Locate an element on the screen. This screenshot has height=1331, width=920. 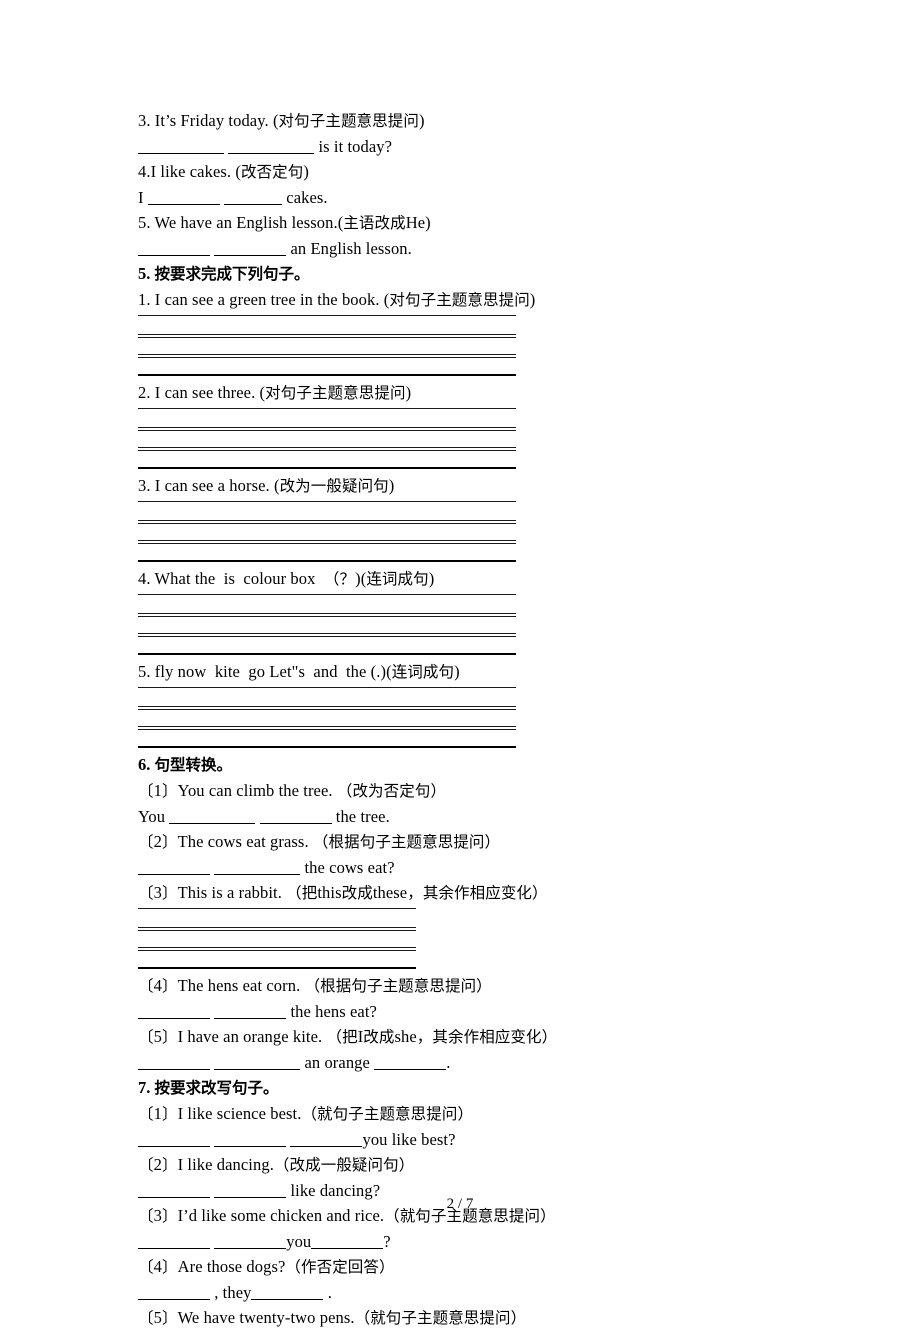
latin-run: 5. is located at coordinates (146, 273).